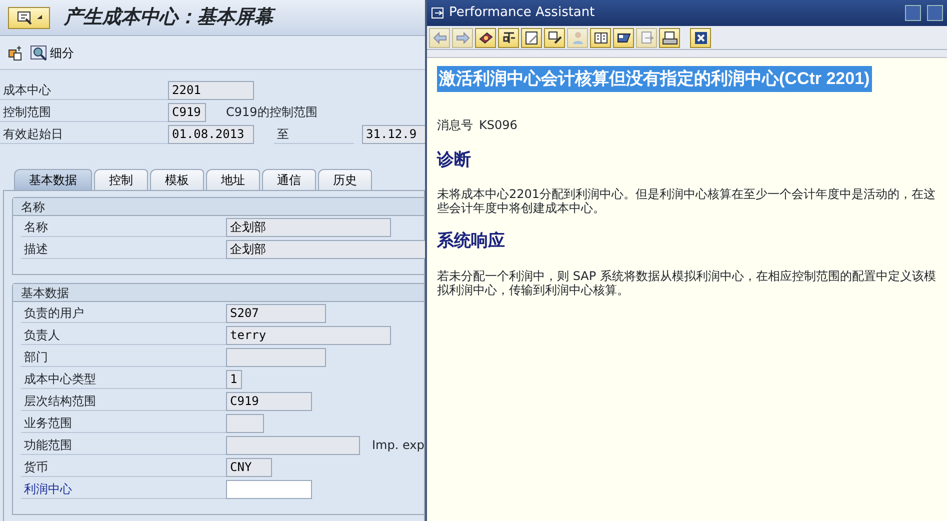 This screenshot has height=521, width=947. What do you see at coordinates (123, 357) in the screenshot?
I see `field-label: 部门` at bounding box center [123, 357].